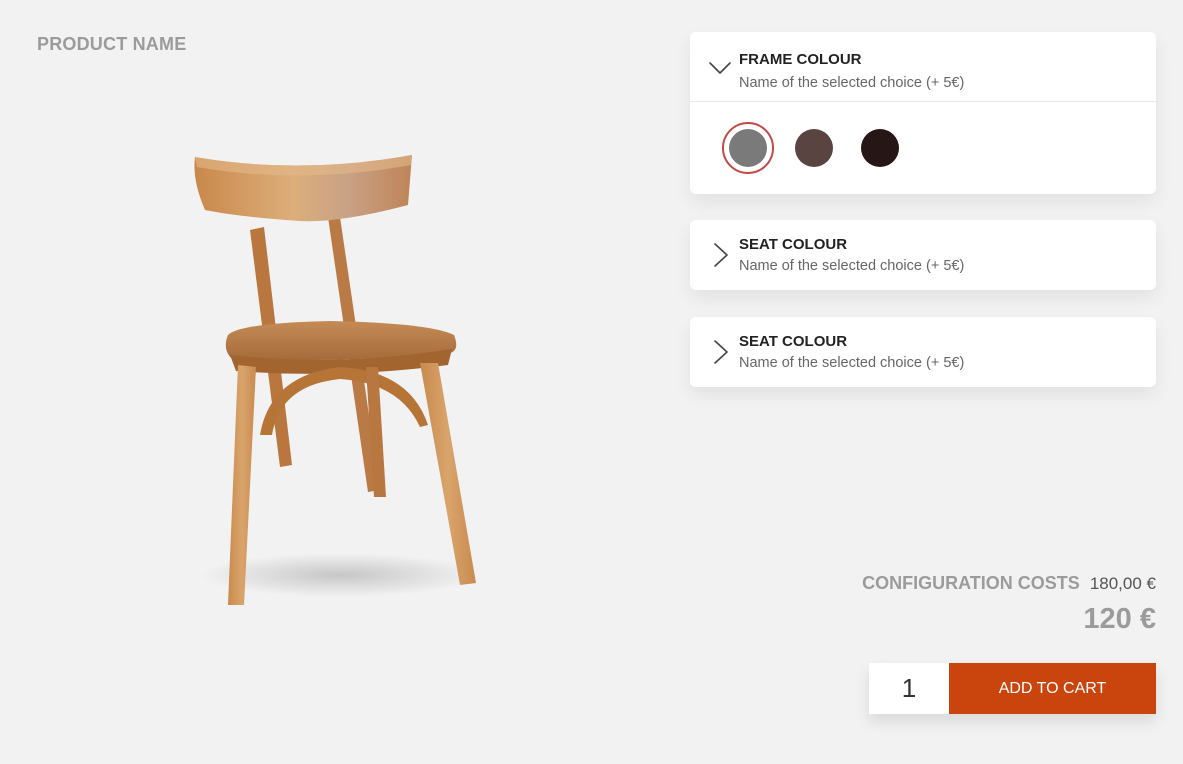 This screenshot has width=1183, height=764. What do you see at coordinates (971, 583) in the screenshot?
I see `configuration-costs-label: CONFIGURATION COSTS` at bounding box center [971, 583].